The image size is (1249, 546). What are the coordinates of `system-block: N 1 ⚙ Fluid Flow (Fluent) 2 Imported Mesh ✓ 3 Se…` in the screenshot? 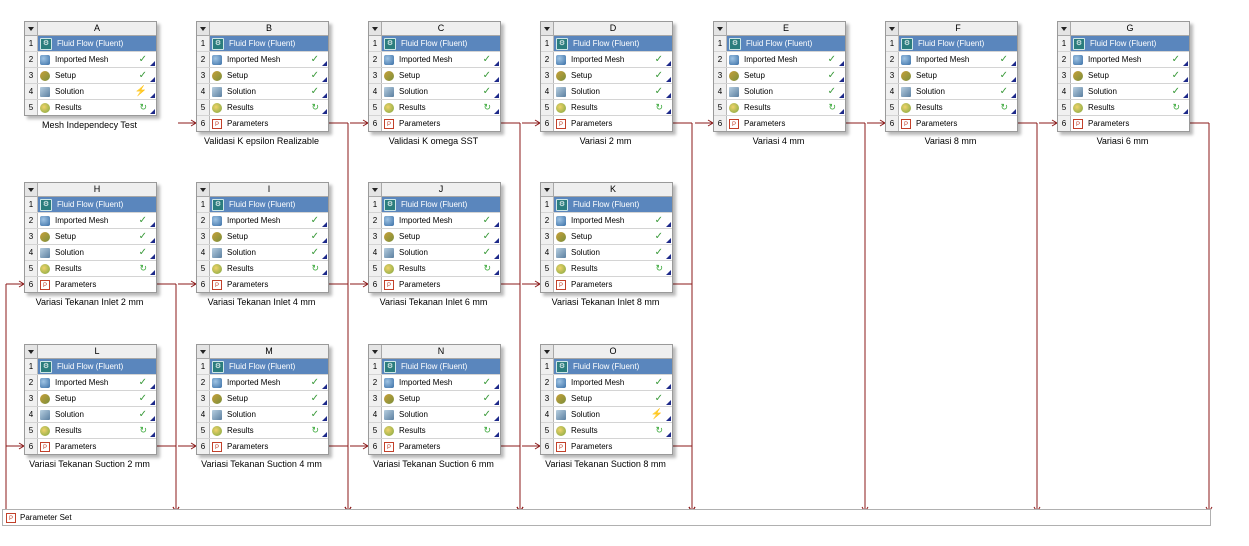 It's located at (434, 399).